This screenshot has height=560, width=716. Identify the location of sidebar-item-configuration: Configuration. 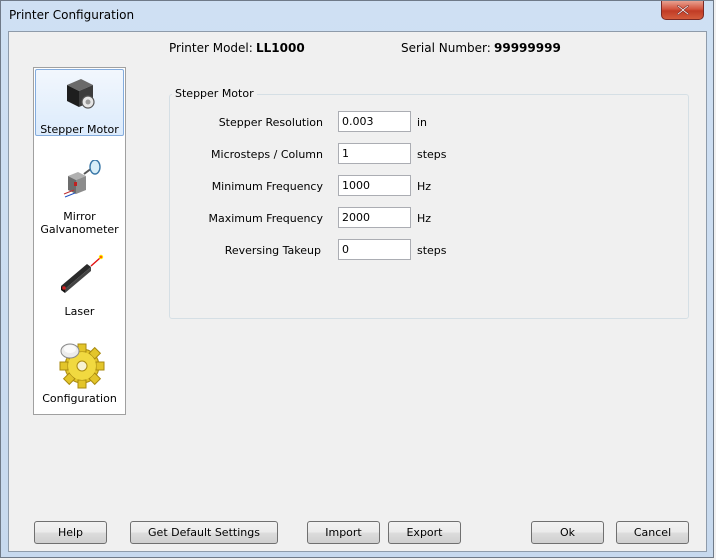
(79, 375).